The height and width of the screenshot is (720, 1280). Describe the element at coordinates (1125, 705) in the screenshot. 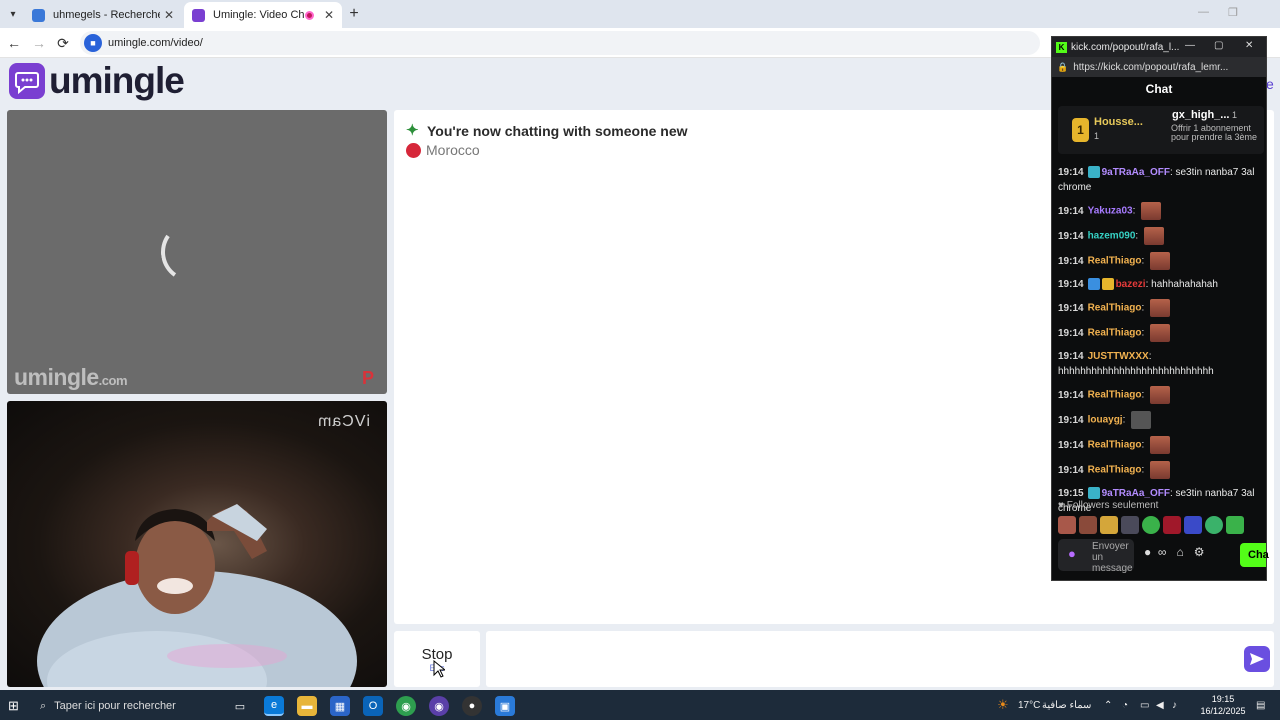

I see `network-icon: ◔` at that location.